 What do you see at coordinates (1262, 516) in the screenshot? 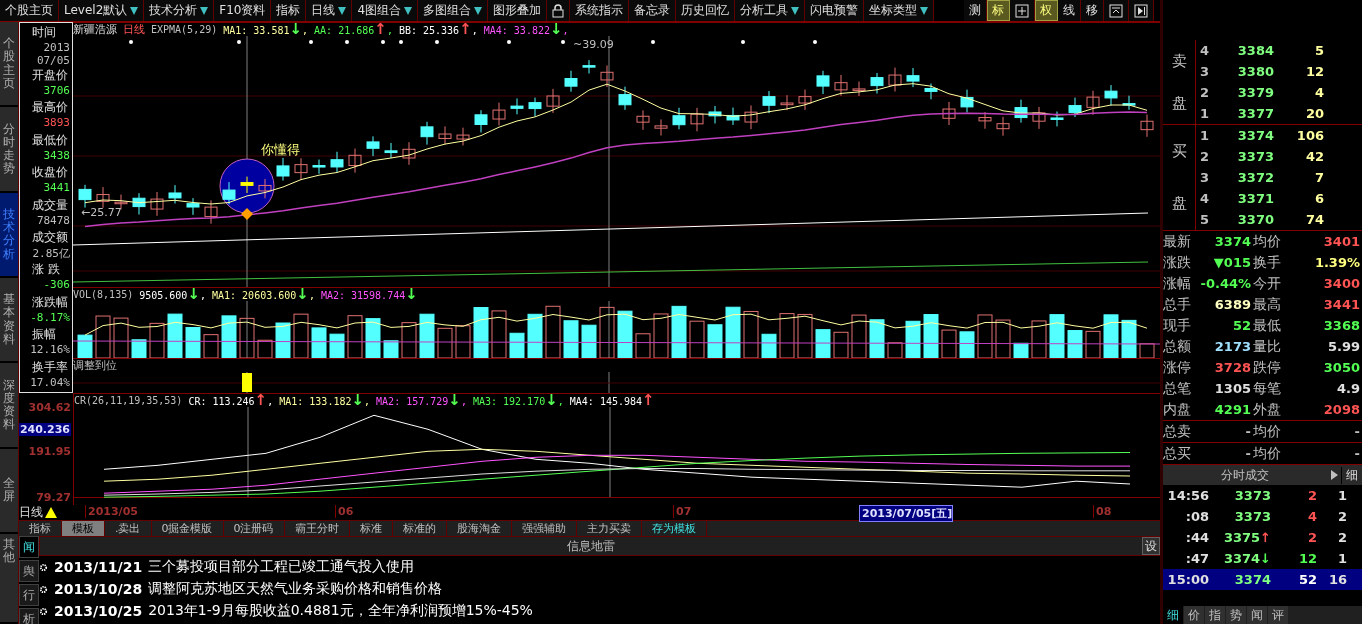
I see `trade-row: :08 3373 4 2` at bounding box center [1262, 516].